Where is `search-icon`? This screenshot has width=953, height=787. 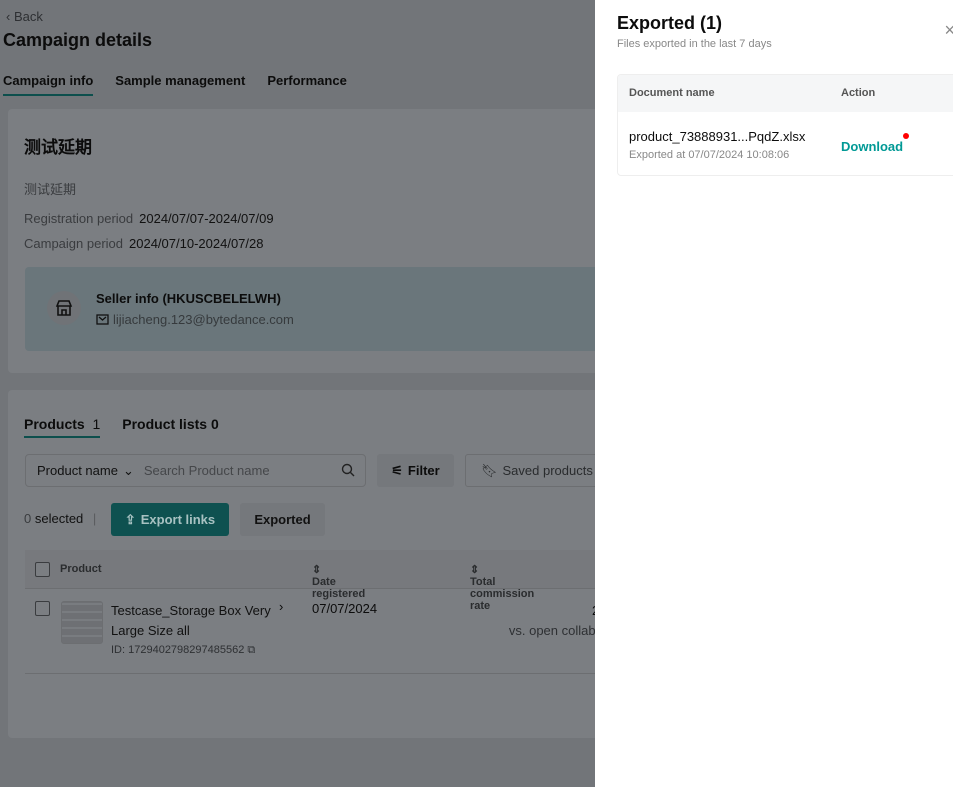
search-icon is located at coordinates (348, 470).